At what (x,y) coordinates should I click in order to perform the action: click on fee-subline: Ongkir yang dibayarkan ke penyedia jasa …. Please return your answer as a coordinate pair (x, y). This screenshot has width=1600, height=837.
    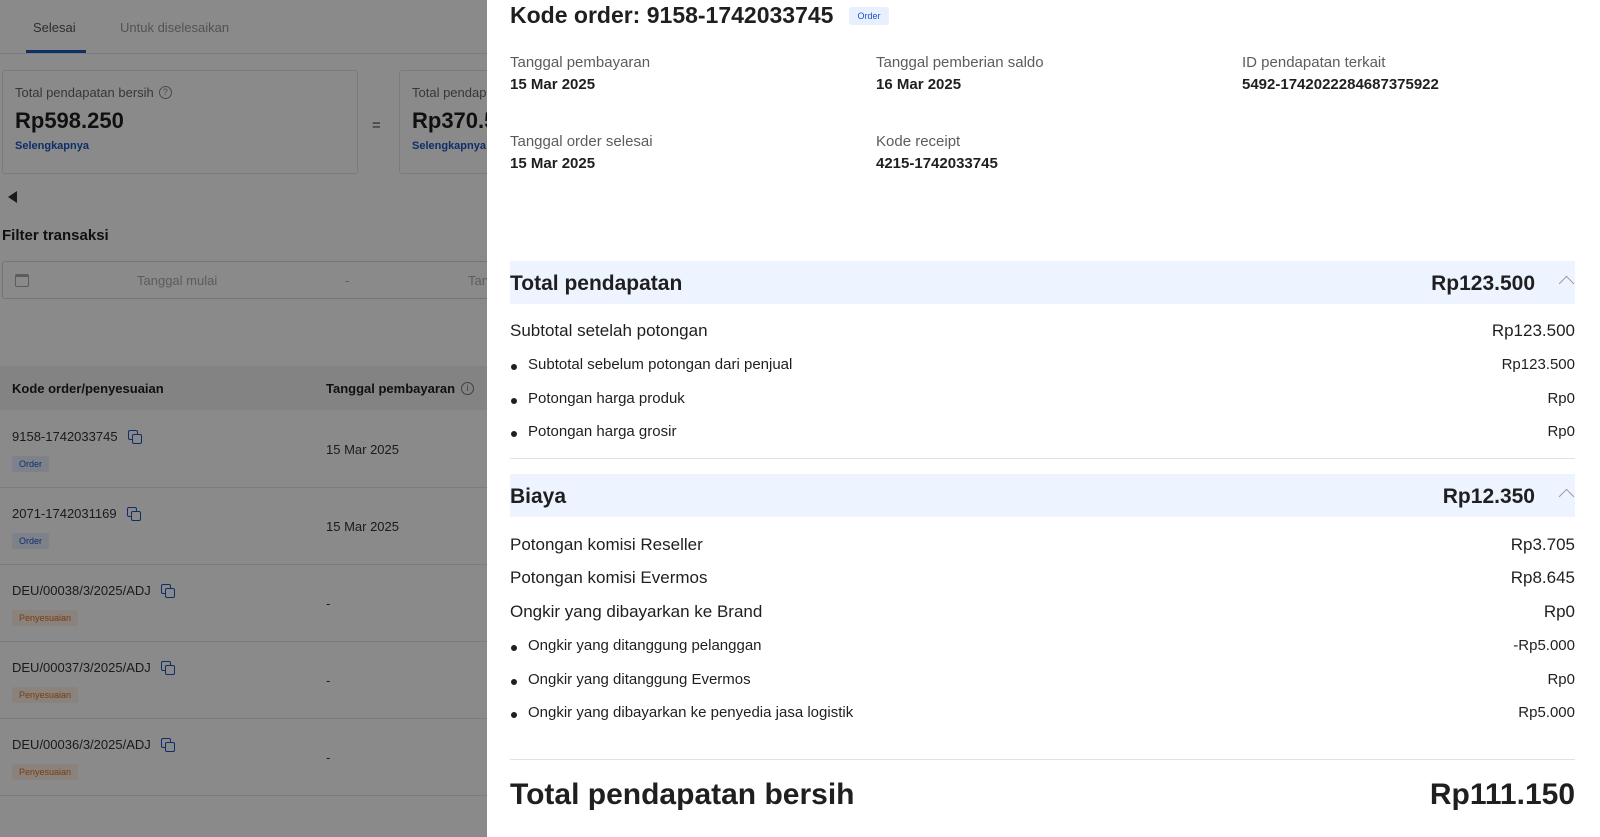
    Looking at the image, I should click on (1042, 712).